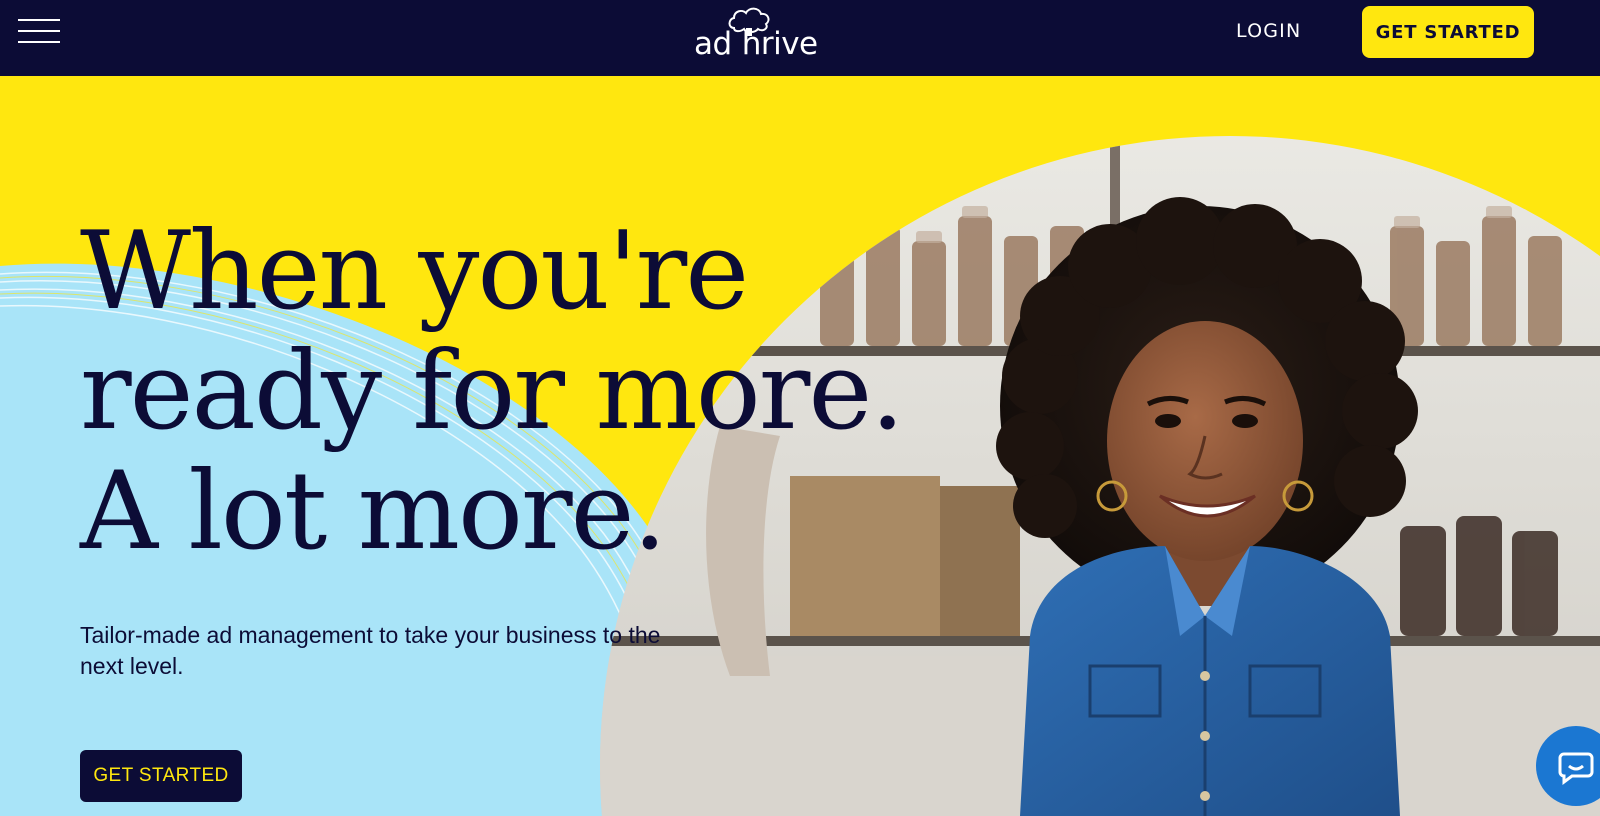  I want to click on headline-line-2: ready for more., so click(492, 391).